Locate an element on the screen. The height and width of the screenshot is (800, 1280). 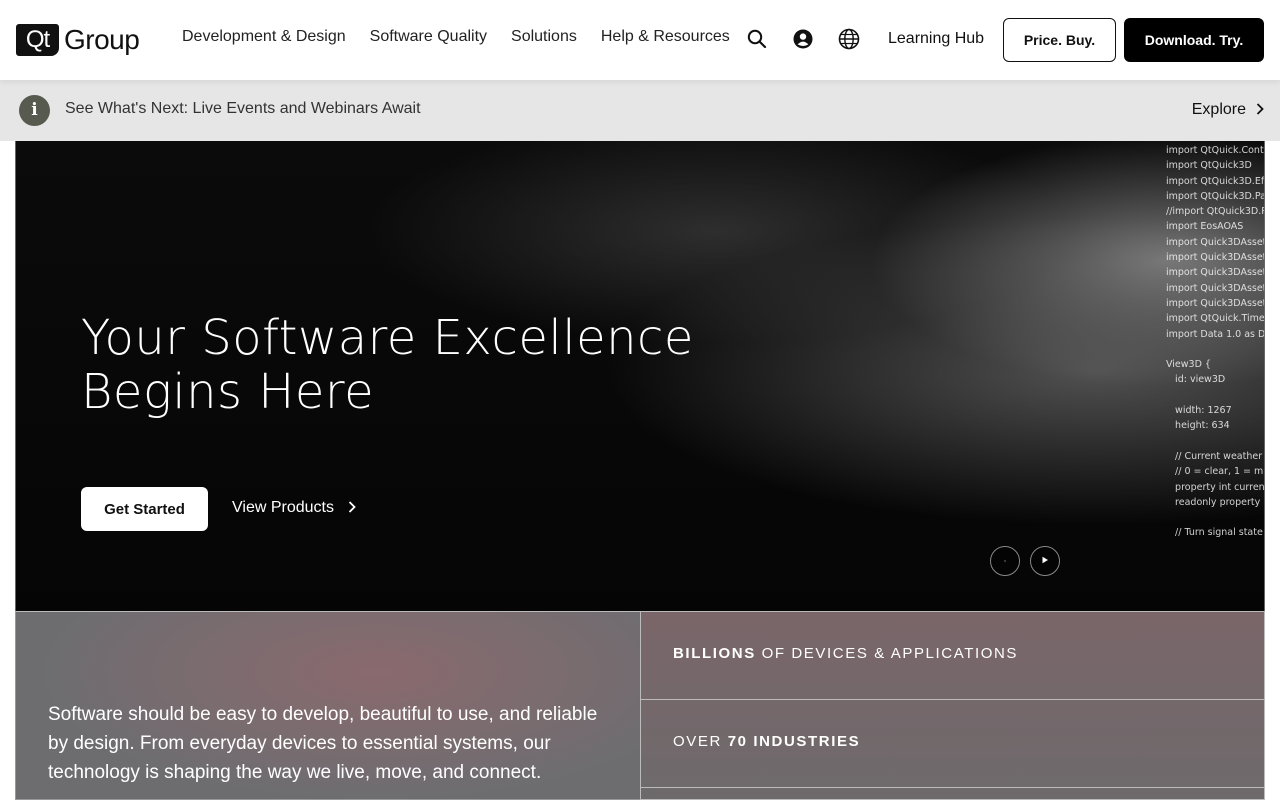
nav-development-design: Development & Design is located at coordinates (264, 37).